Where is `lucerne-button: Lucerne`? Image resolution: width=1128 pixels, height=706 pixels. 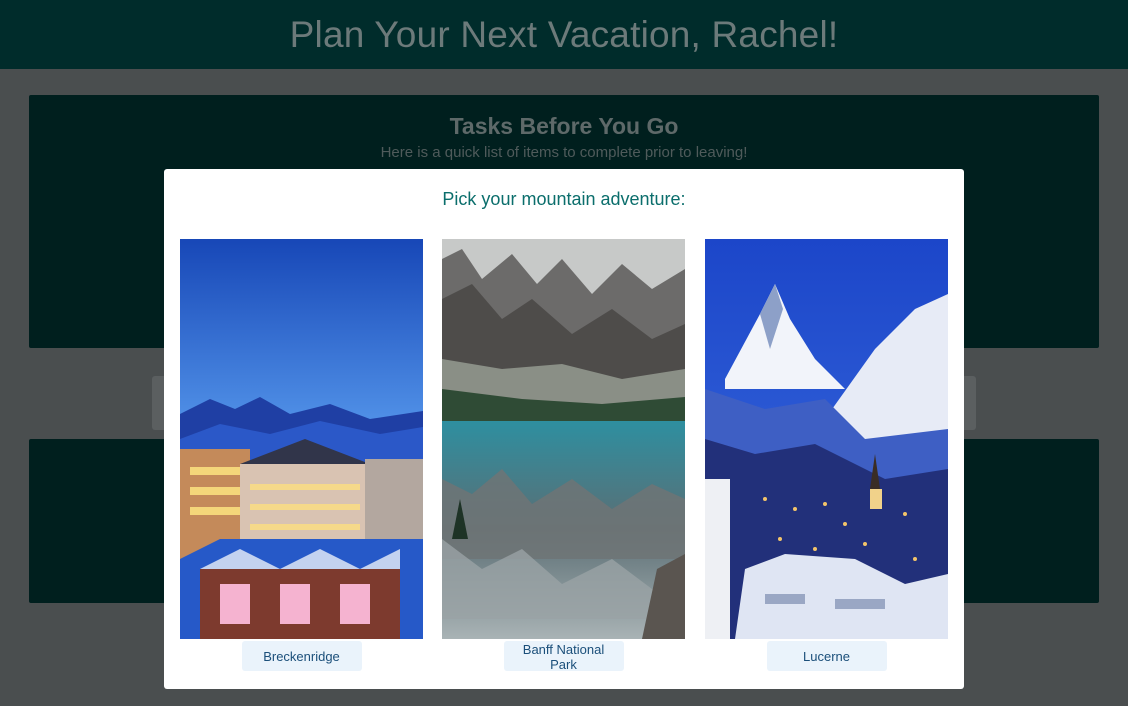
lucerne-button: Lucerne is located at coordinates (826, 656).